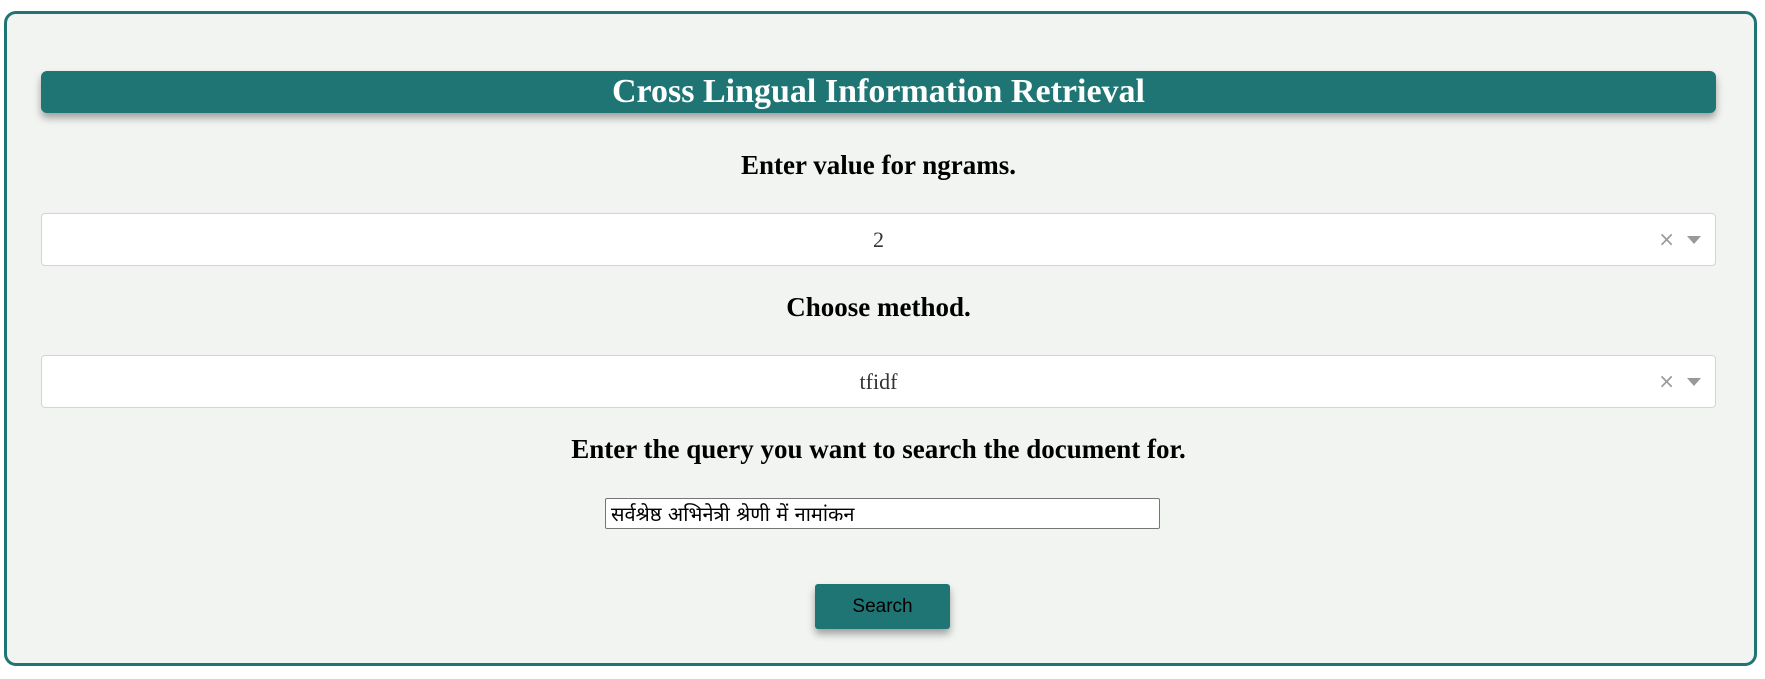 Image resolution: width=1765 pixels, height=679 pixels. I want to click on search-button: Search, so click(882, 606).